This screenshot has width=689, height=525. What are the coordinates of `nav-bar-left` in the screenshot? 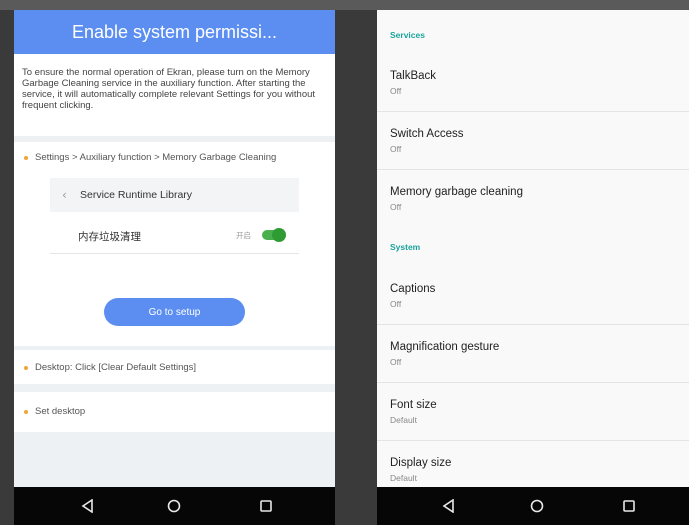 It's located at (174, 506).